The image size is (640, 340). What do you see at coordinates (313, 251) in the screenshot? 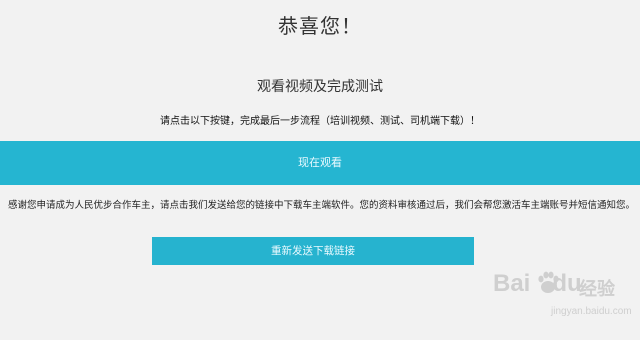
I see `resend-download-link-button: 重新发送下载链接` at bounding box center [313, 251].